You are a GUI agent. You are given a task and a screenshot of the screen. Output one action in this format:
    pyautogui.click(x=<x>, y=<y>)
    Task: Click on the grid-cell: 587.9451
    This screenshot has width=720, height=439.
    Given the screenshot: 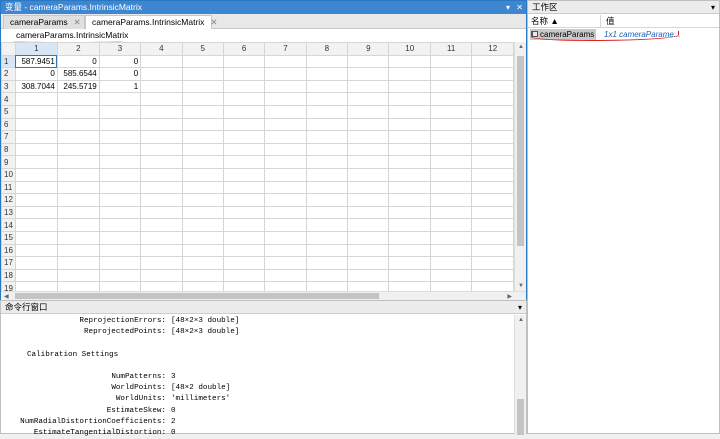 What is the action you would take?
    pyautogui.click(x=36, y=61)
    